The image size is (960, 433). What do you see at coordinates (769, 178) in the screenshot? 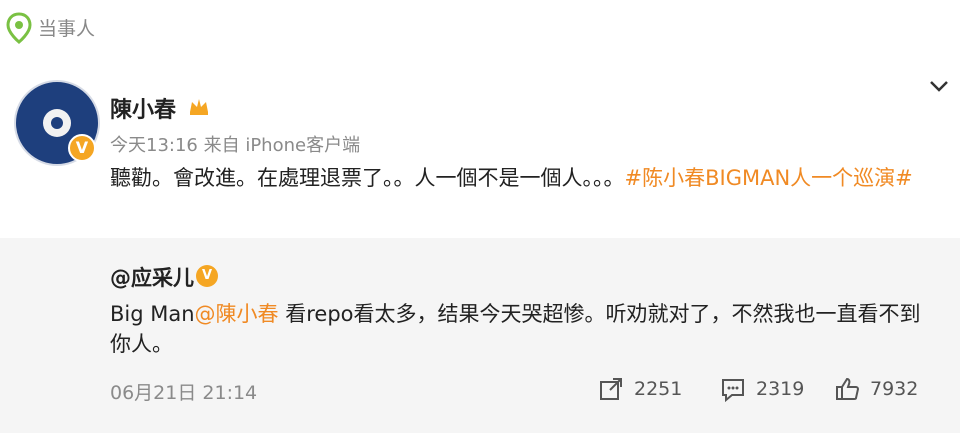
I see `topic-link: #陈小春BIGMAN人一个巡演#` at bounding box center [769, 178].